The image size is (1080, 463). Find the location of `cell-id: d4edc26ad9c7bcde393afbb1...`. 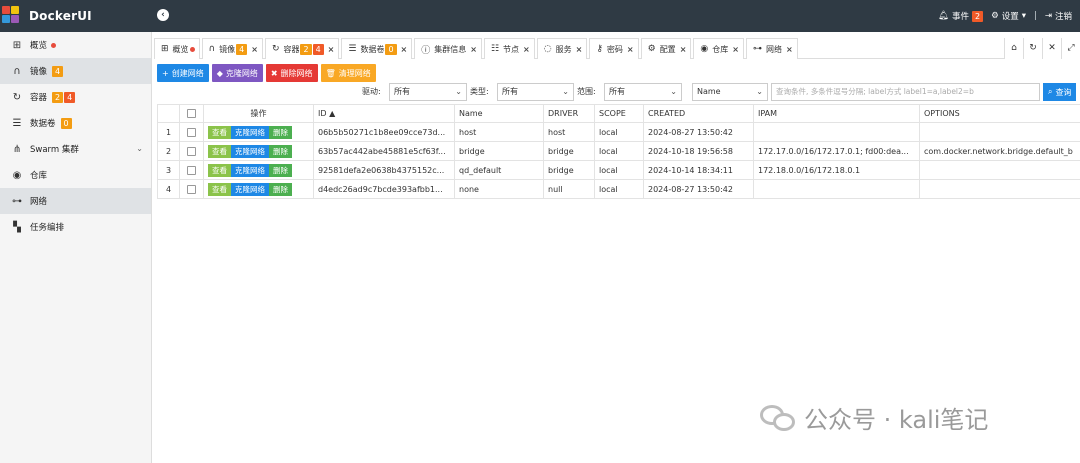

cell-id: d4edc26ad9c7bcde393afbb1... is located at coordinates (384, 189).